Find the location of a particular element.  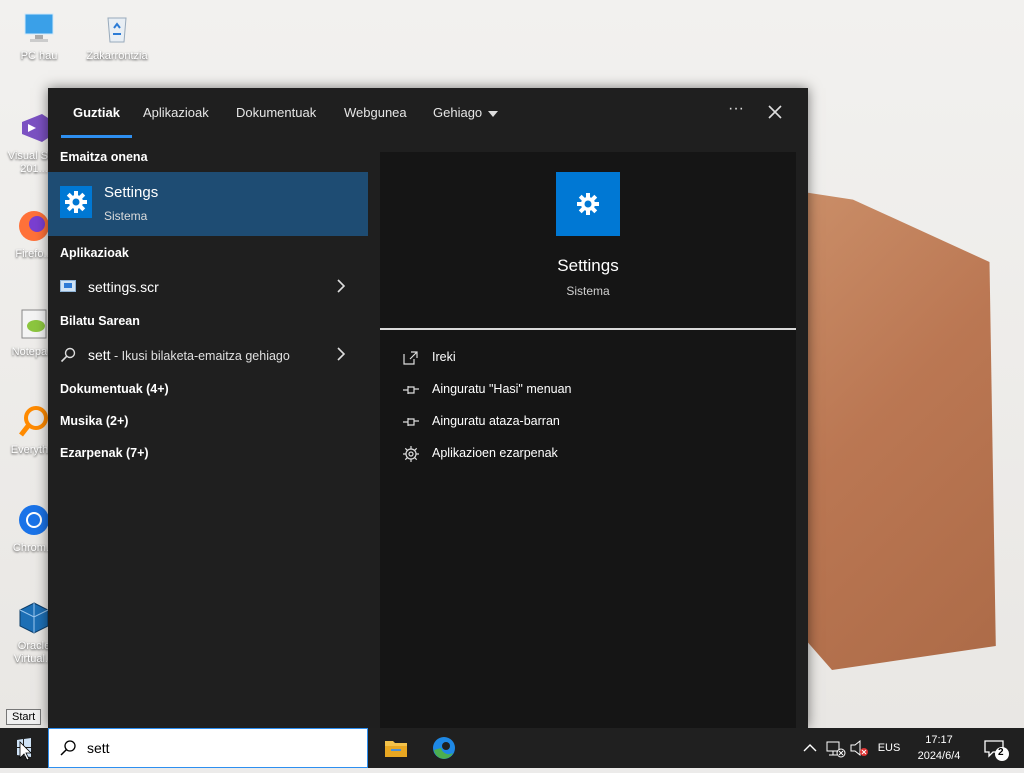

best-match-title: Settings is located at coordinates (131, 192).